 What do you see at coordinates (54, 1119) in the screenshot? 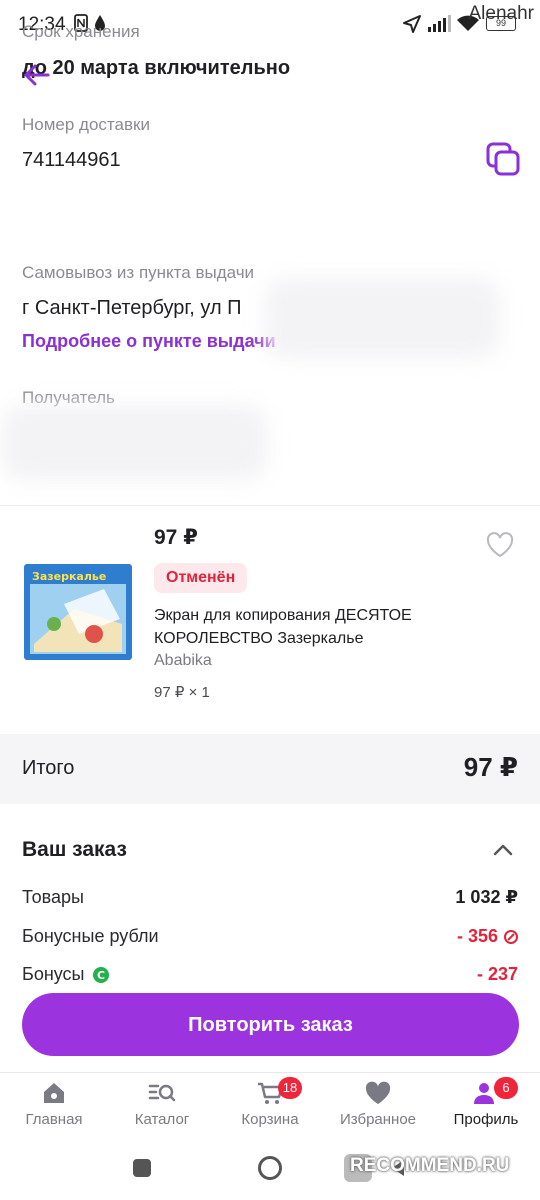
I see `nav-home-label: Главная` at bounding box center [54, 1119].